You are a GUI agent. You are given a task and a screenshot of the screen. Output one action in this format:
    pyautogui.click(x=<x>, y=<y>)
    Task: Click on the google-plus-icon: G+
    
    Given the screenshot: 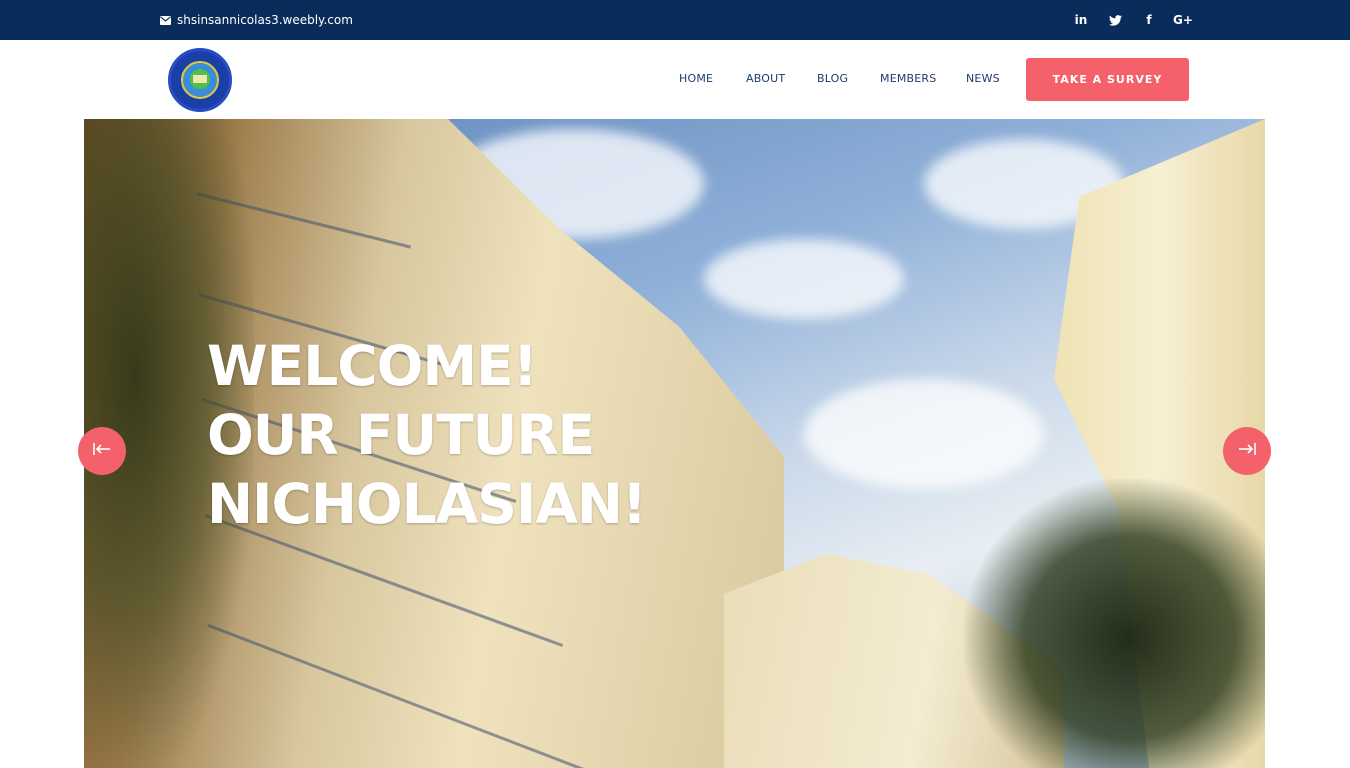 What is the action you would take?
    pyautogui.click(x=1183, y=20)
    